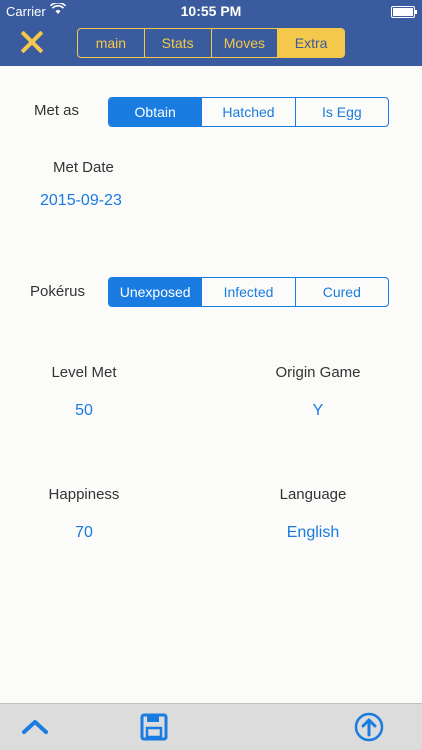 The height and width of the screenshot is (750, 422). What do you see at coordinates (342, 292) in the screenshot?
I see `pokerus-option-cured: Cured` at bounding box center [342, 292].